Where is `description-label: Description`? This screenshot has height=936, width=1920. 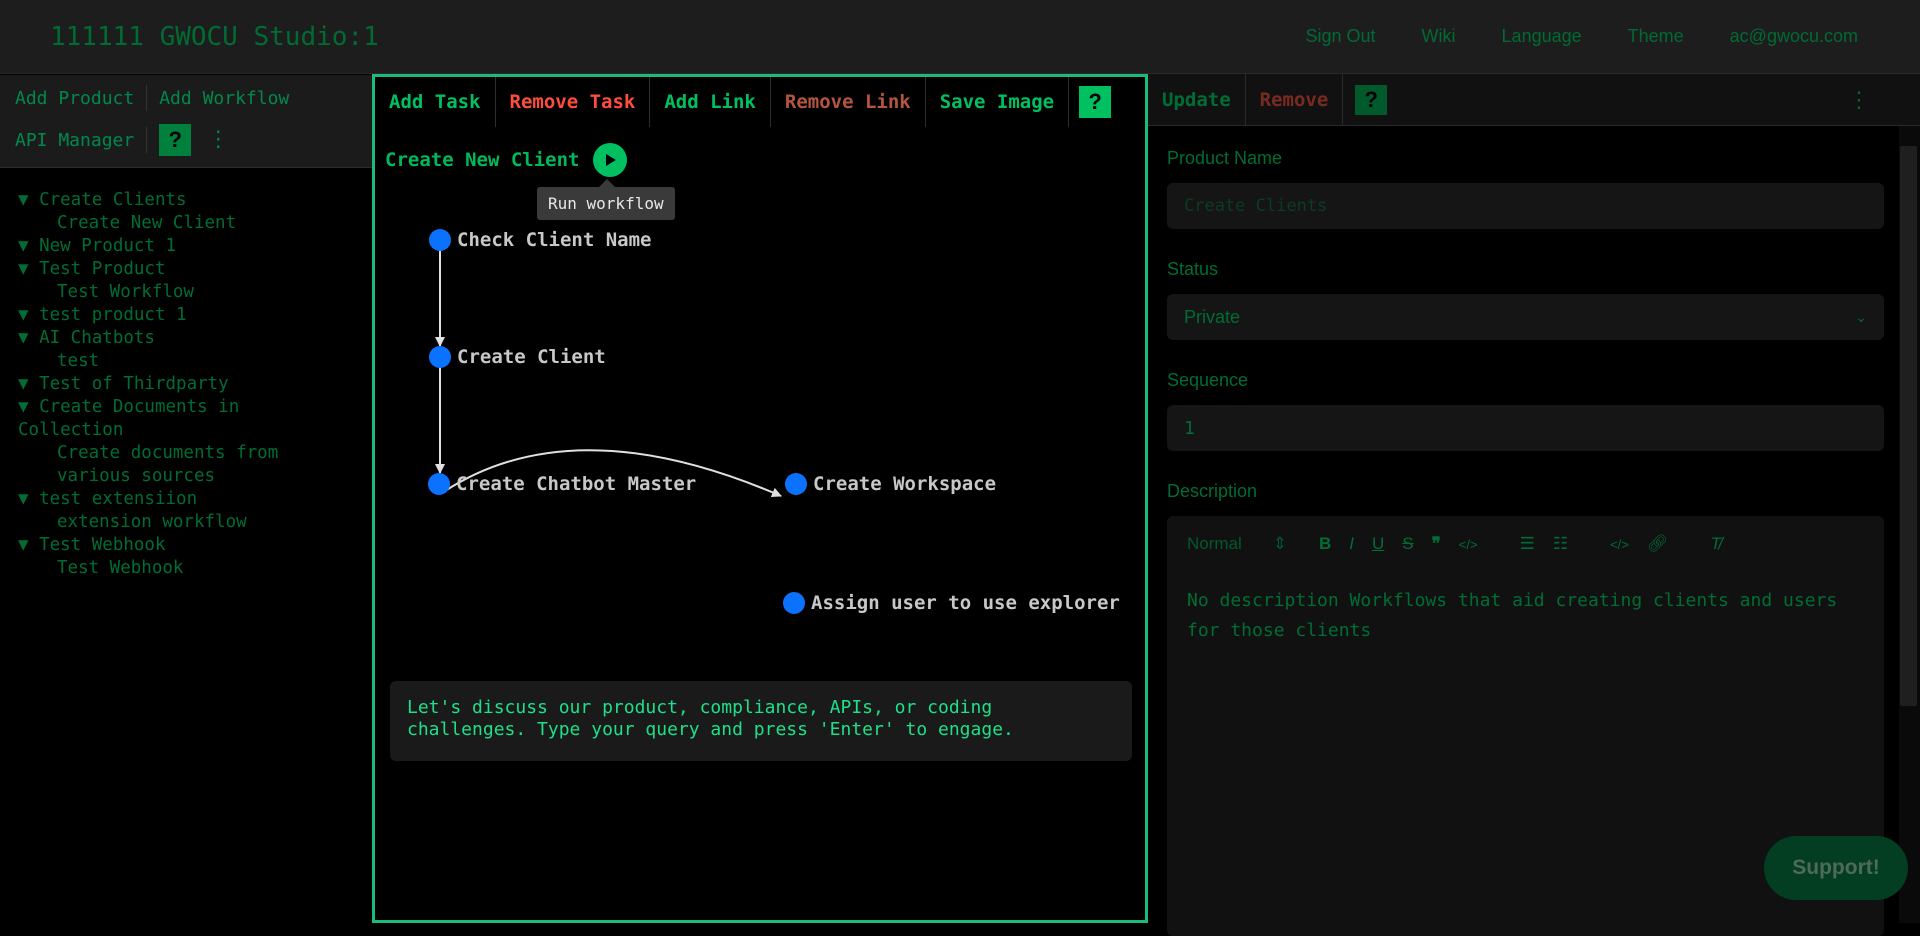
description-label: Description is located at coordinates (1212, 491).